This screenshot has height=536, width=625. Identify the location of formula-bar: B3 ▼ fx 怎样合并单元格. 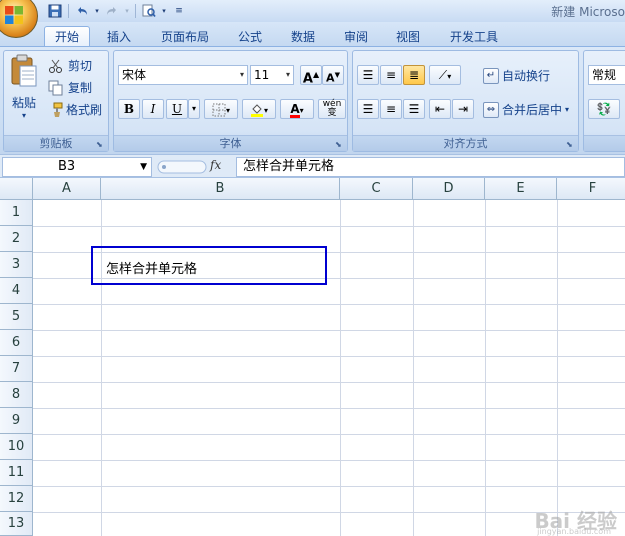
(312, 166).